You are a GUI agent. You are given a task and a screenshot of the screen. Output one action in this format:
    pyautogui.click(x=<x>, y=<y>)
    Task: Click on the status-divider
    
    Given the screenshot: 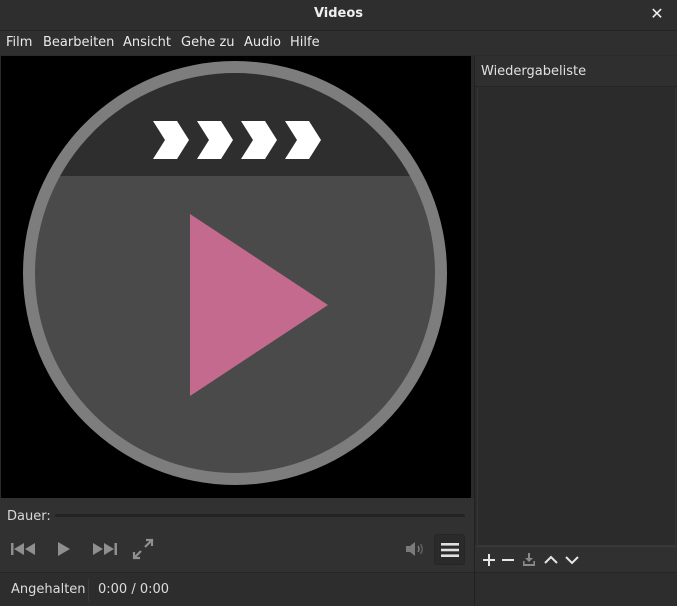 What is the action you would take?
    pyautogui.click(x=88, y=590)
    